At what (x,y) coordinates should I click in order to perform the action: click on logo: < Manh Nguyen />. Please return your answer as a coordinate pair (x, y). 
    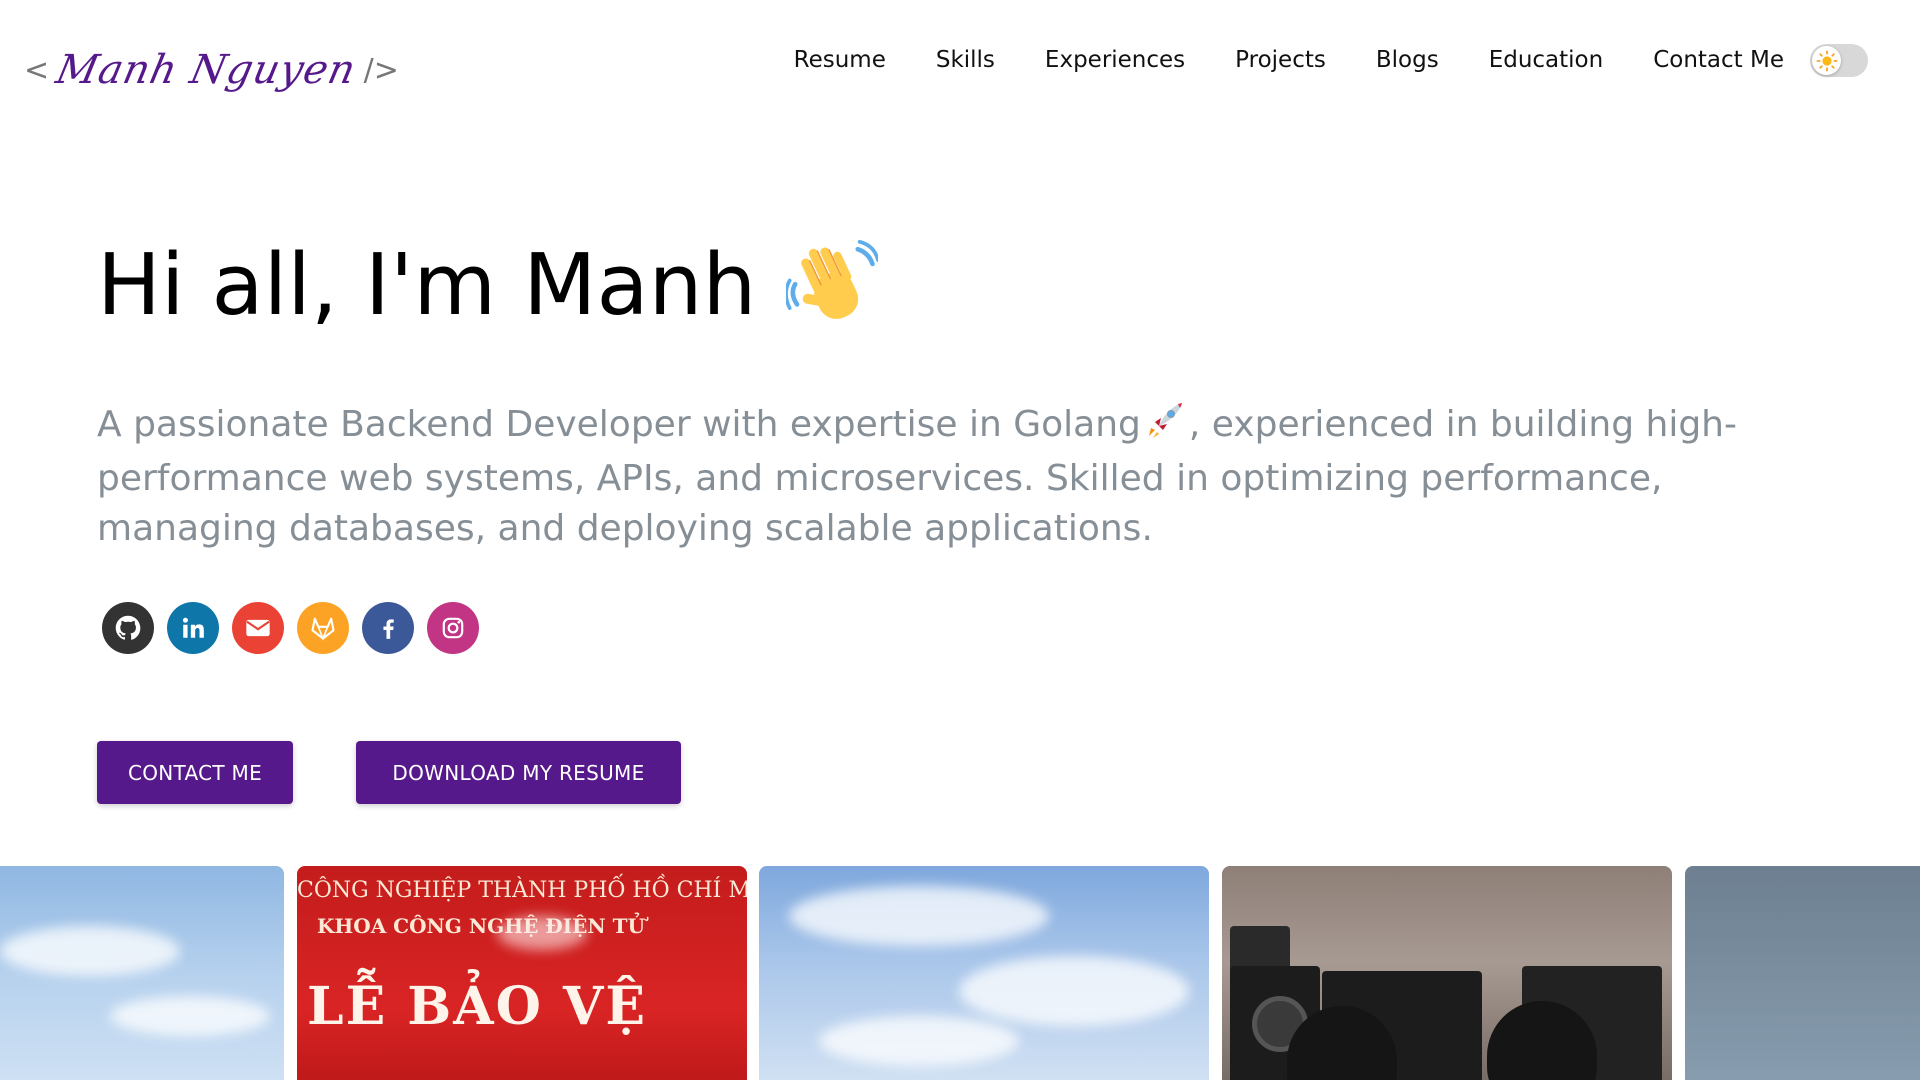
    Looking at the image, I should click on (211, 70).